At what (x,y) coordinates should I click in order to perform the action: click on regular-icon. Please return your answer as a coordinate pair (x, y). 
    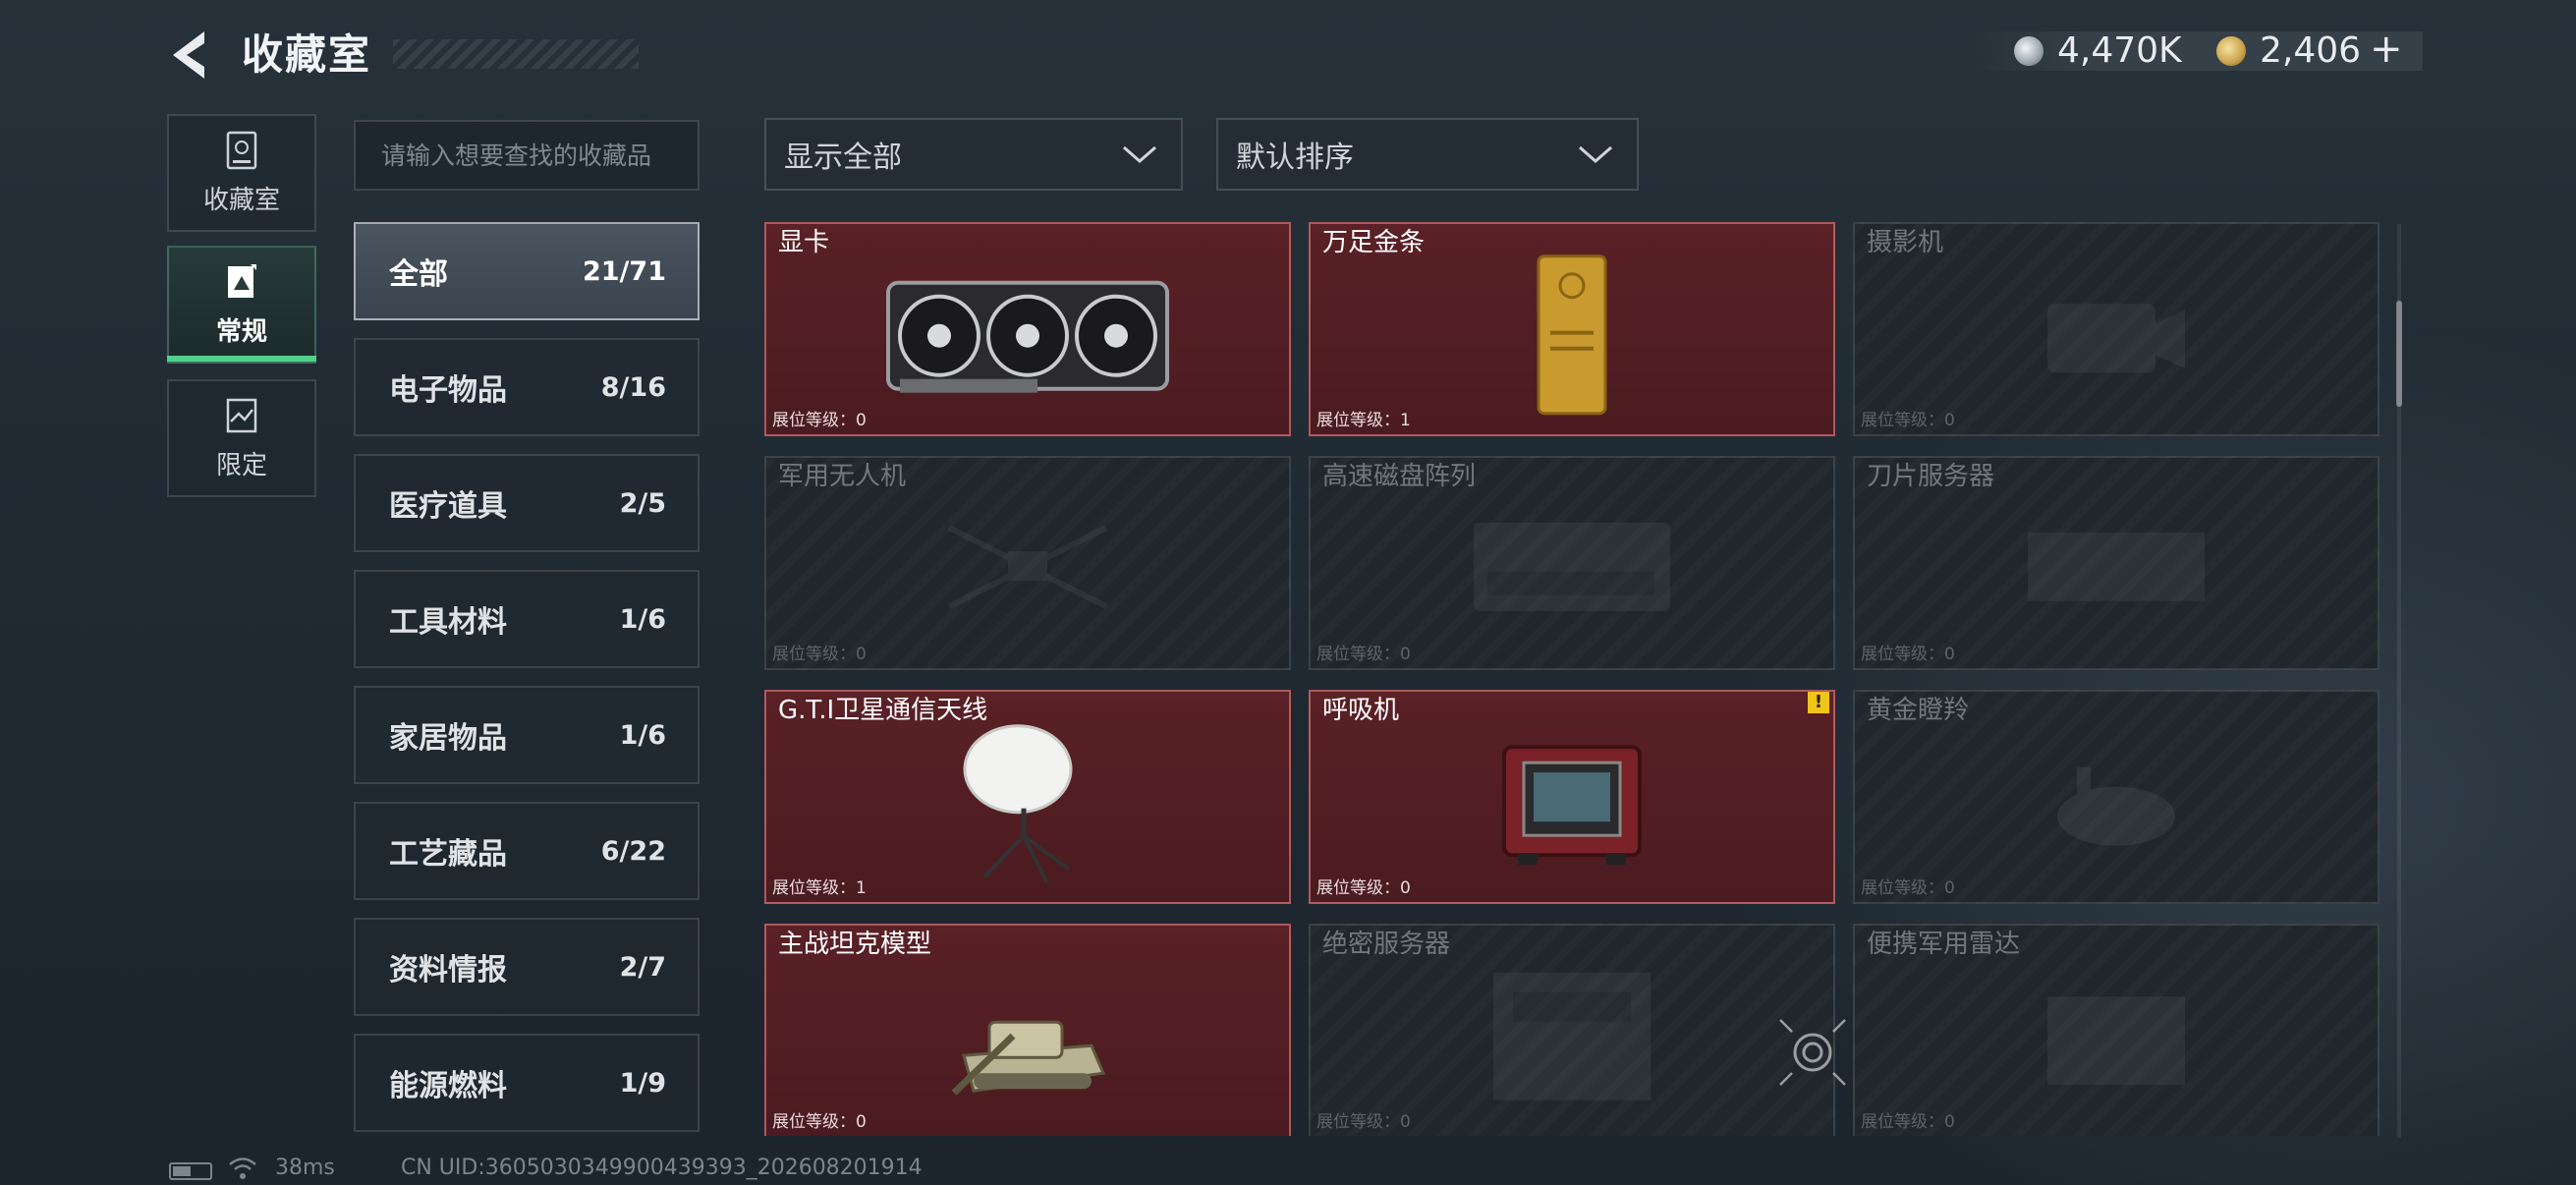
    Looking at the image, I should click on (242, 281).